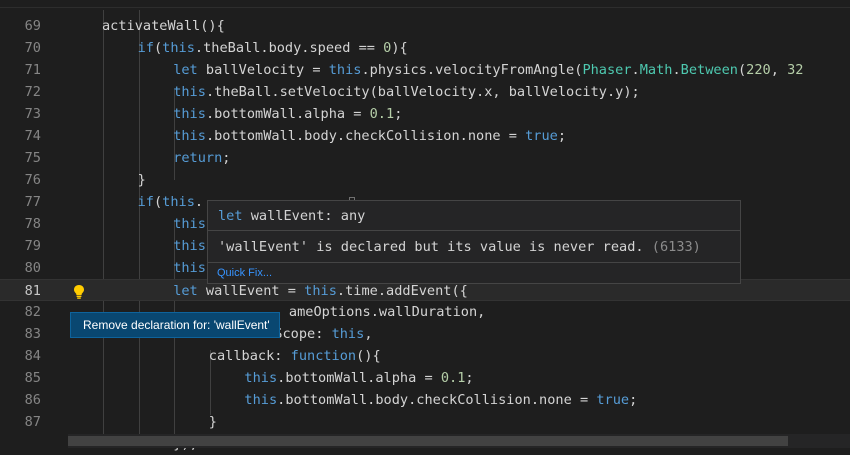  Describe the element at coordinates (425, 180) in the screenshot. I see `code-line: 76}` at that location.